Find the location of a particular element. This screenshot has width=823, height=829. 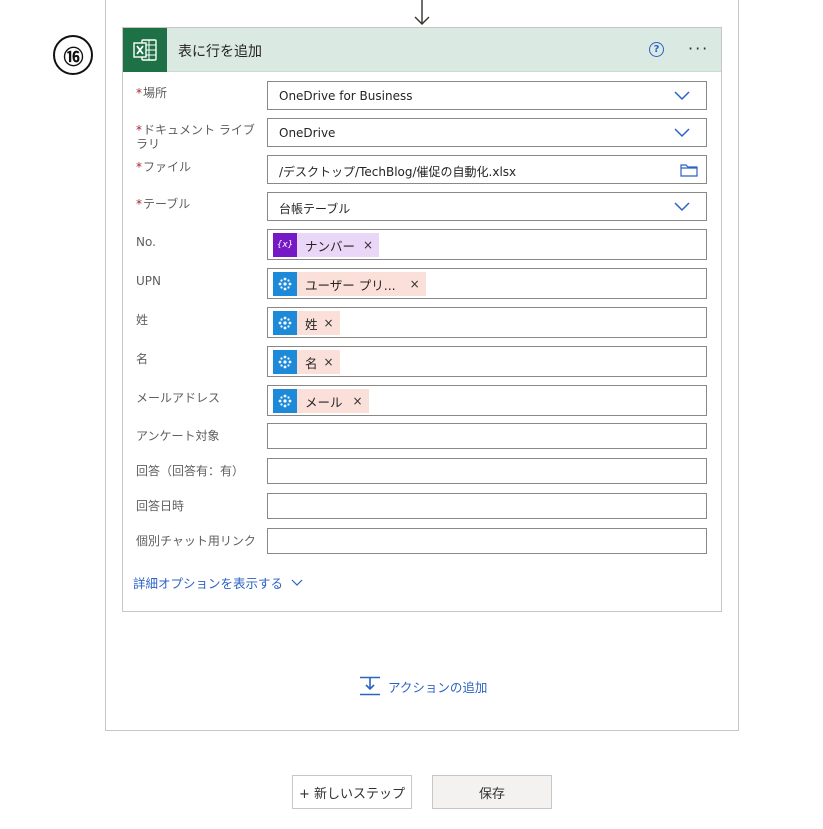

add-action-button: アクションの追加 is located at coordinates (423, 686).